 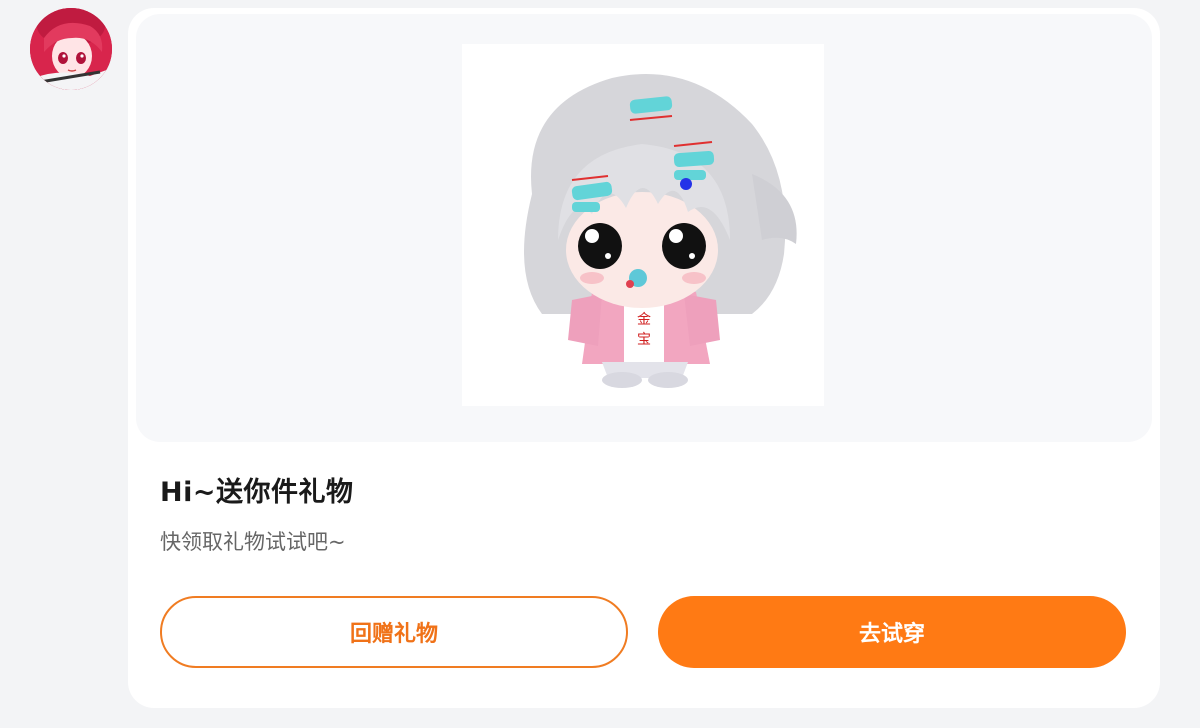 What do you see at coordinates (257, 492) in the screenshot?
I see `gift-card-title: Hi~送你件礼物` at bounding box center [257, 492].